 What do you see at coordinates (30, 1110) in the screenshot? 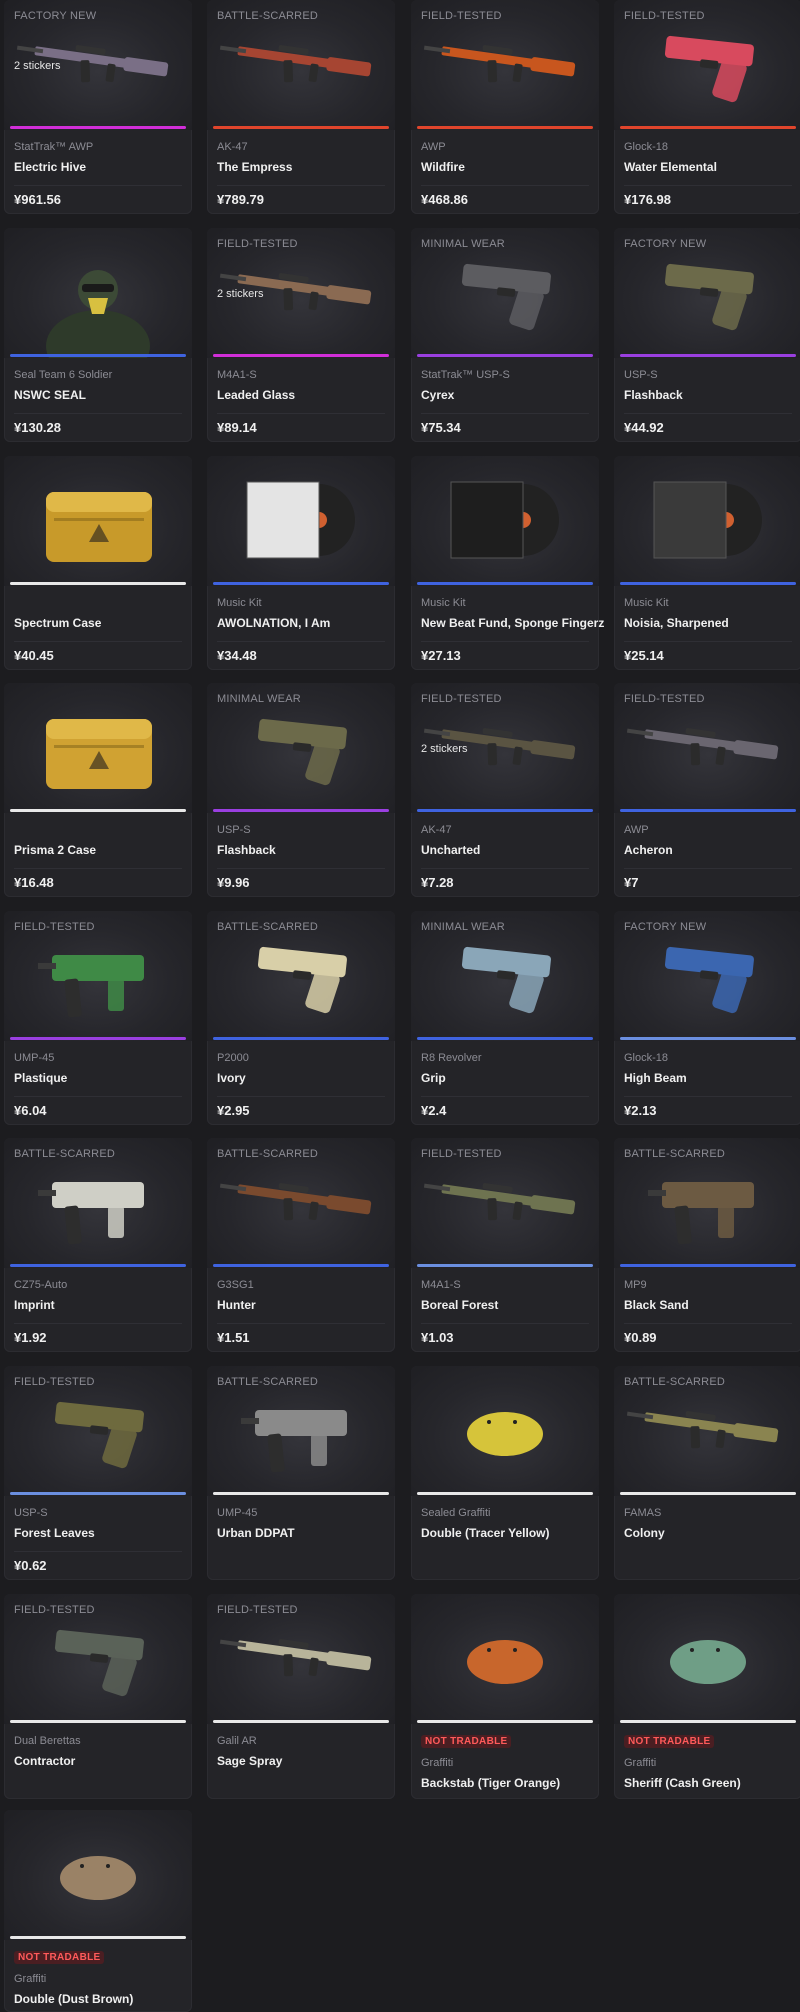
I see `item-price: ¥6.04` at bounding box center [30, 1110].